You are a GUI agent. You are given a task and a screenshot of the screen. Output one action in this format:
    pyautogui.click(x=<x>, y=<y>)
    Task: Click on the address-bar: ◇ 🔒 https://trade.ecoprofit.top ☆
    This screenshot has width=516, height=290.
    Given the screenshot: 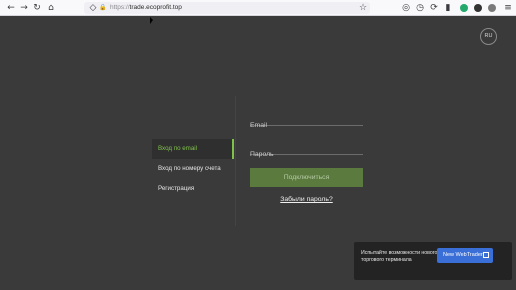 What is the action you would take?
    pyautogui.click(x=227, y=8)
    